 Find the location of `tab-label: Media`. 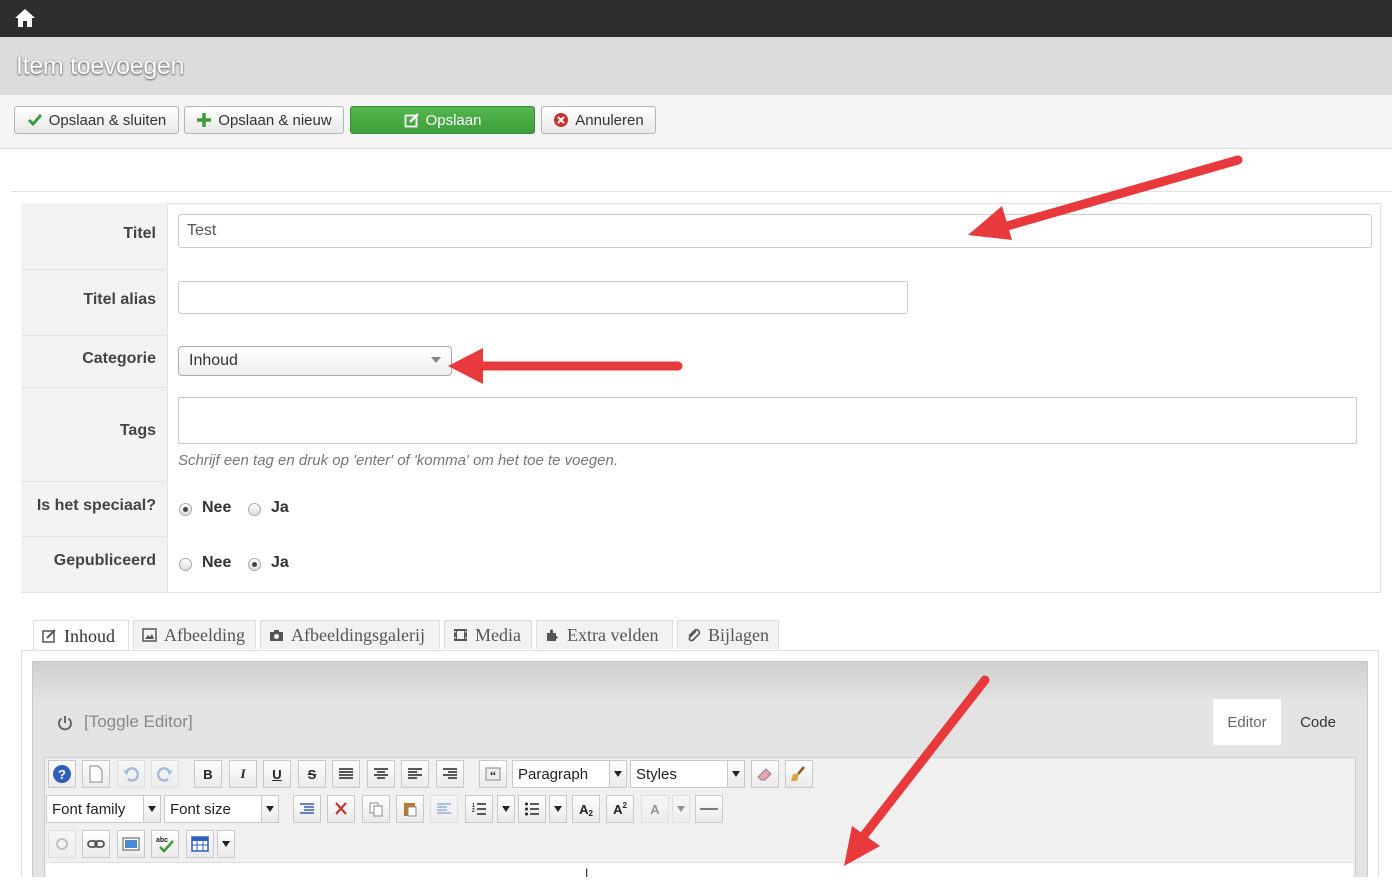

tab-label: Media is located at coordinates (498, 634).